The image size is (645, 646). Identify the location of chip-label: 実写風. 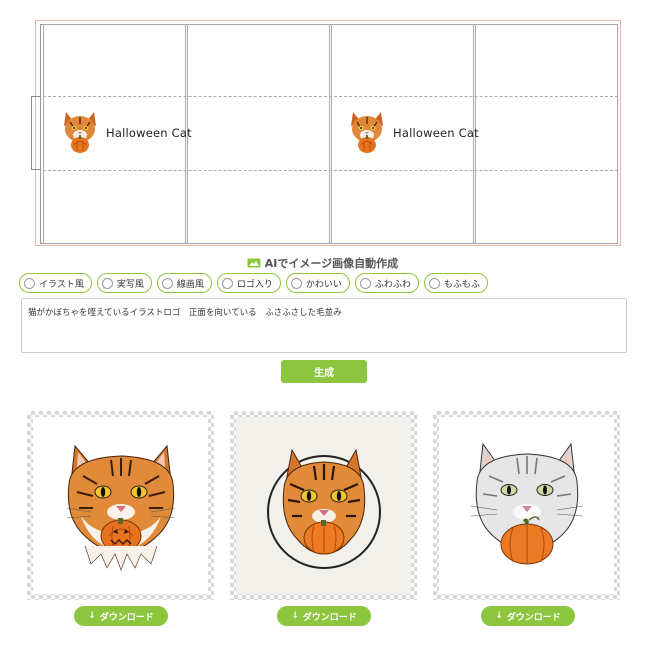
(130, 284).